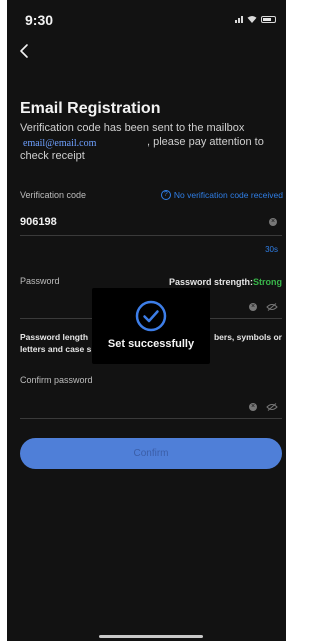  Describe the element at coordinates (253, 407) in the screenshot. I see `clear-confirm-password-icon: ×` at that location.